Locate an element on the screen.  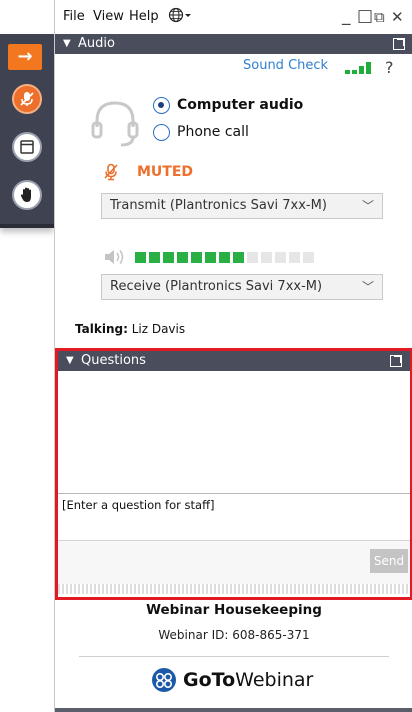
close-button: ✕ is located at coordinates (397, 17).